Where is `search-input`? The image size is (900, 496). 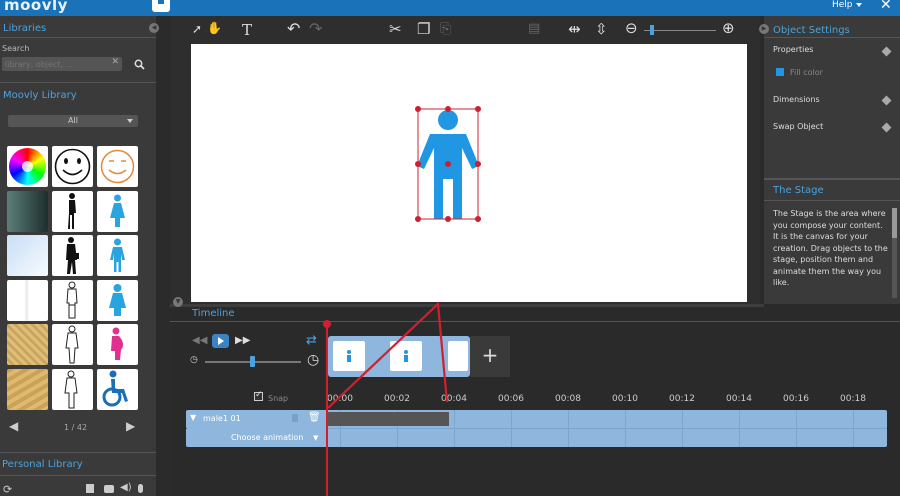
search-input is located at coordinates (55, 64).